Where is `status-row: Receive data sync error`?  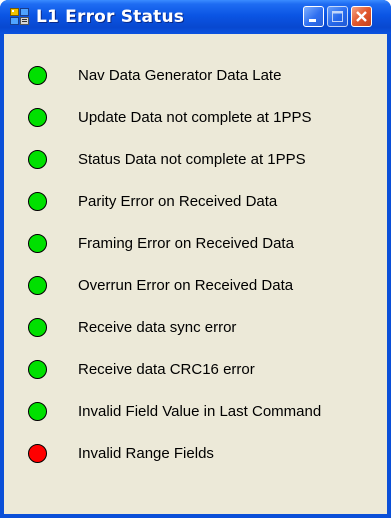 status-row: Receive data sync error is located at coordinates (195, 328).